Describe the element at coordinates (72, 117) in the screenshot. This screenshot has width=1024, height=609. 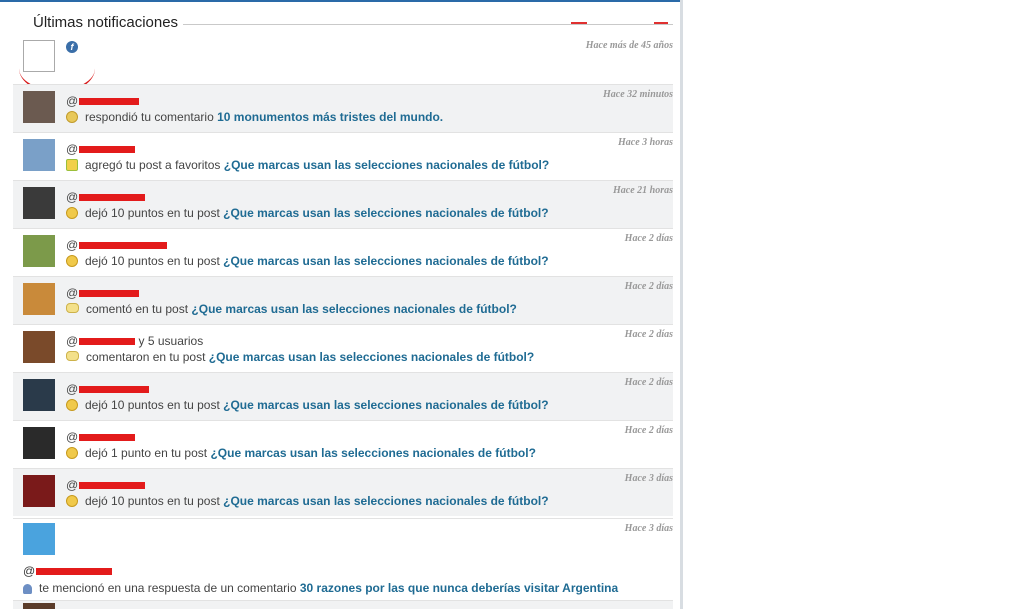
I see `key-icon` at that location.